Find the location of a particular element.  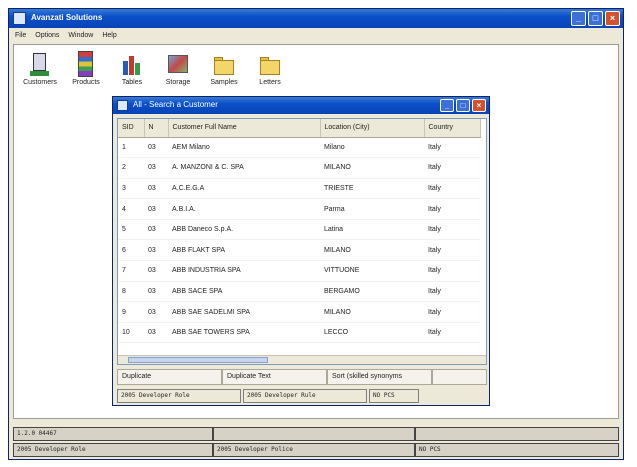

table-cell: 6 is located at coordinates (131, 250).